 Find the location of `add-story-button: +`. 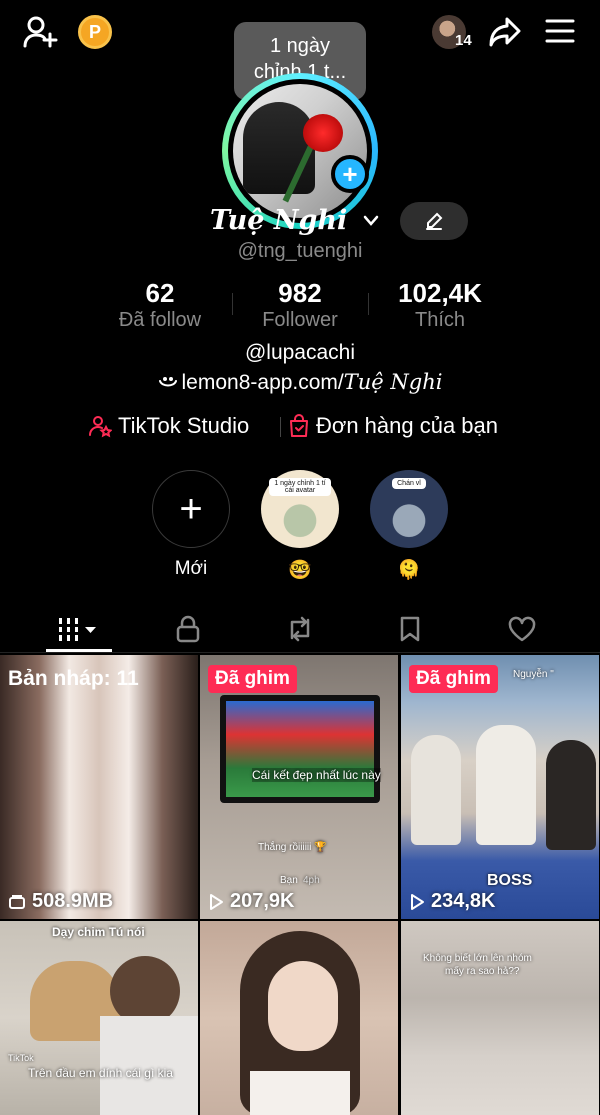

add-story-button: + is located at coordinates (350, 174).